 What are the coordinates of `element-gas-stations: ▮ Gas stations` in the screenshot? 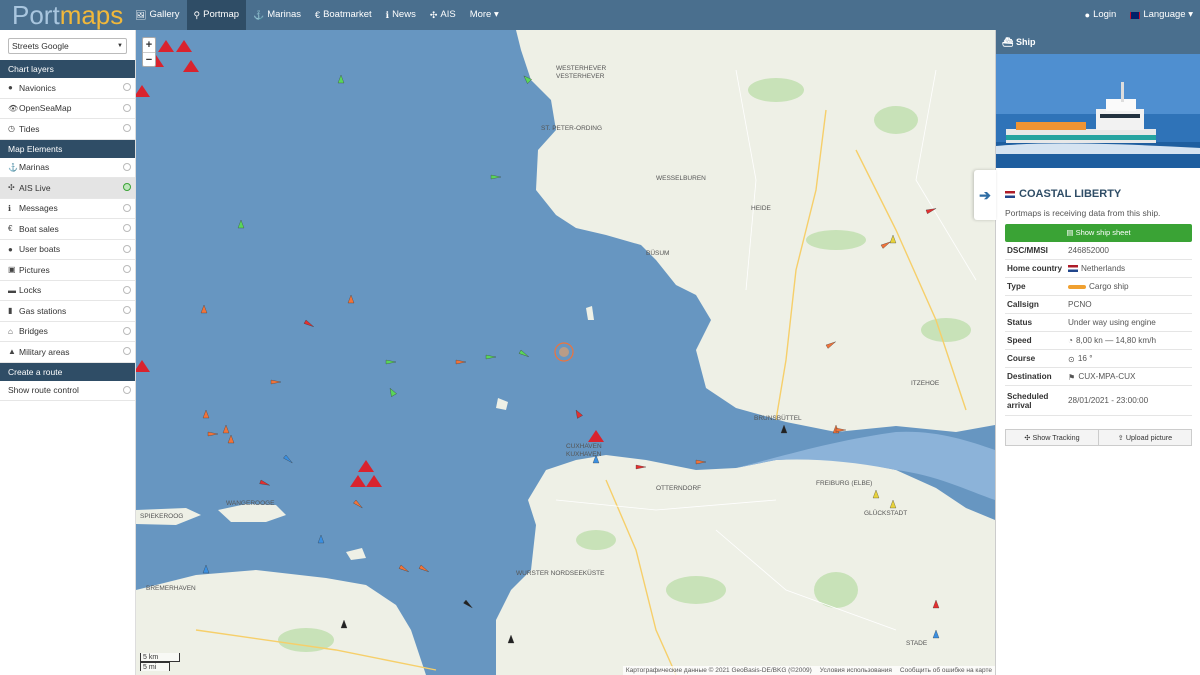 It's located at (67, 311).